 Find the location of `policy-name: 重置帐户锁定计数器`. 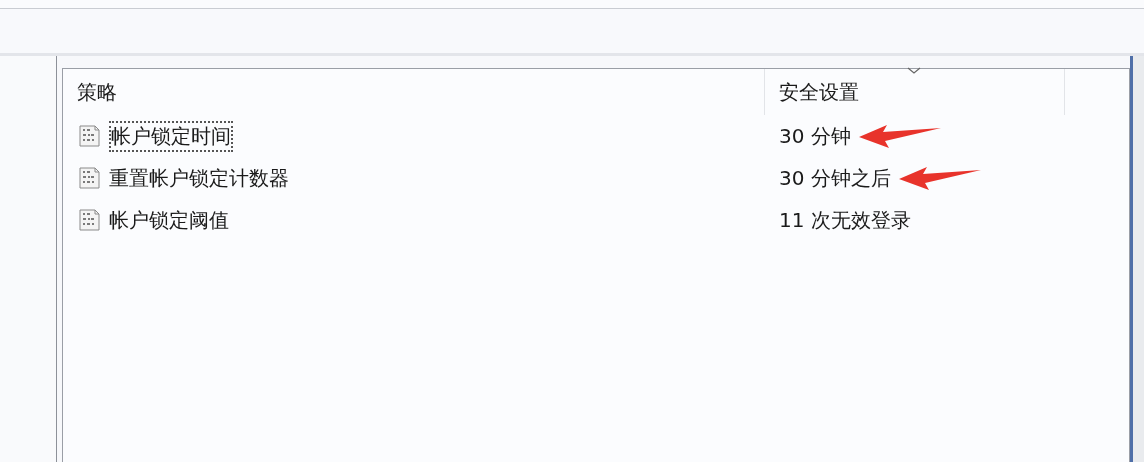

policy-name: 重置帐户锁定计数器 is located at coordinates (199, 178).